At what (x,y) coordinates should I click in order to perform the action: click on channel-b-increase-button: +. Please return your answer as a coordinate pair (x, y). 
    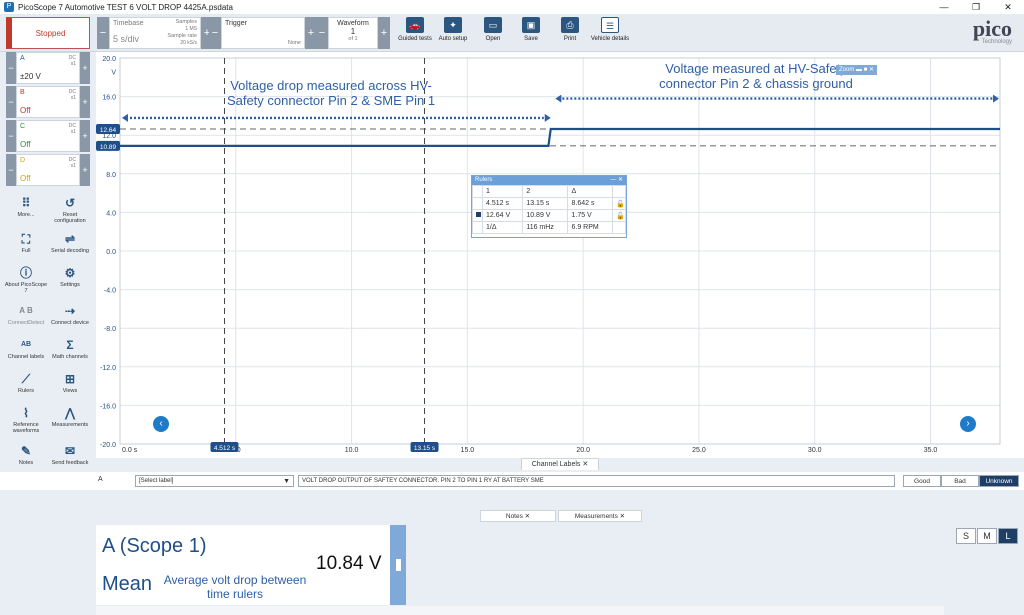
    Looking at the image, I should click on (85, 102).